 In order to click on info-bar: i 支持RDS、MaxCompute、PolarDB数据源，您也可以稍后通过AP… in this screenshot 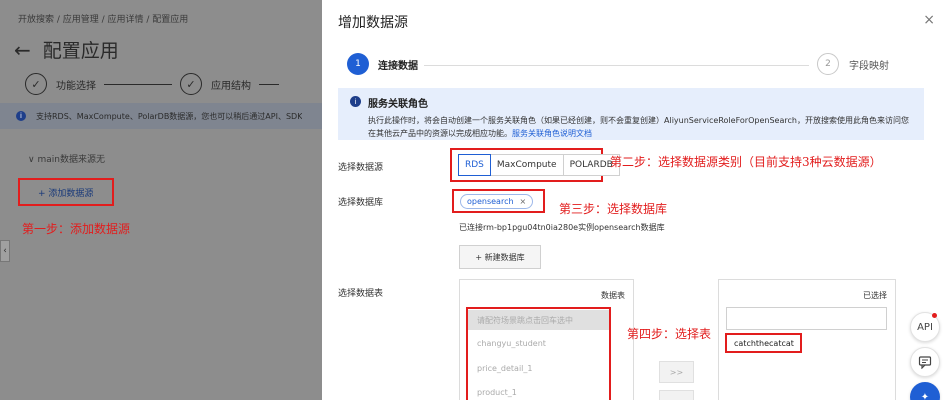, I will do `click(161, 116)`.